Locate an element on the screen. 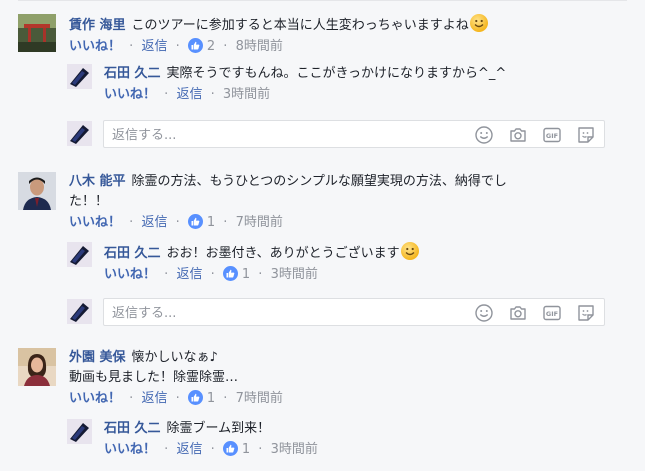 This screenshot has height=471, width=645. comment-text: 除霊の方法、もうひとつのシンプルな願望実現の方法、納得でし is located at coordinates (319, 181).